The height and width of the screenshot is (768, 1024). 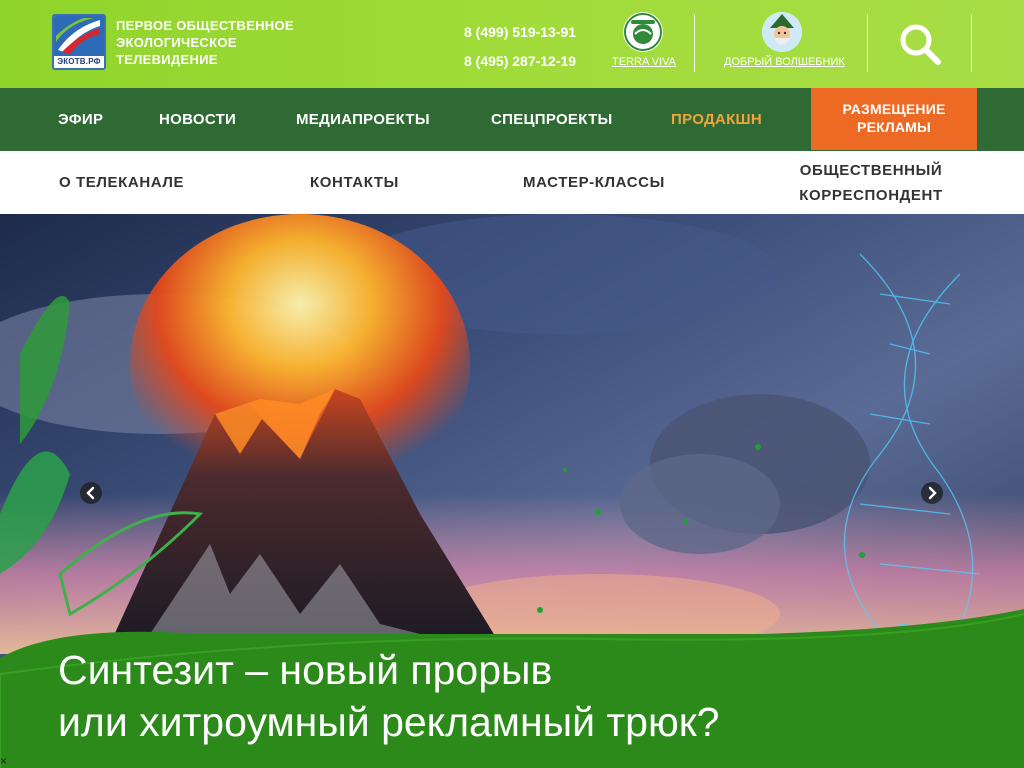 I want to click on subnav-item-about: О ТЕЛЕКАНАЛЕ, so click(x=121, y=182).